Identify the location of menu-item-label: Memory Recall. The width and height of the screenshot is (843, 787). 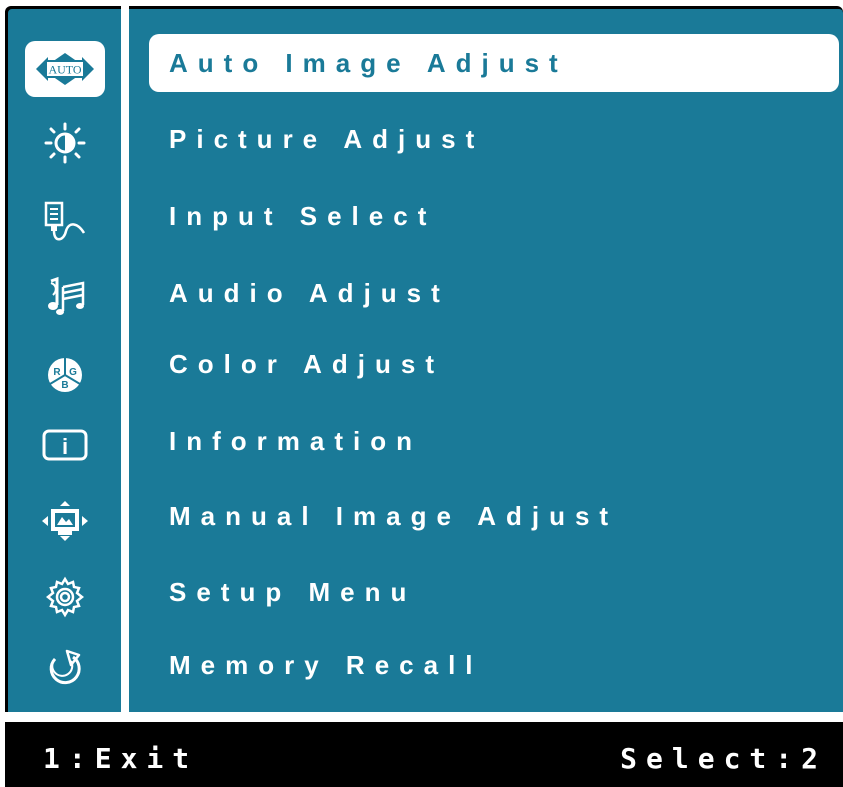
(326, 664).